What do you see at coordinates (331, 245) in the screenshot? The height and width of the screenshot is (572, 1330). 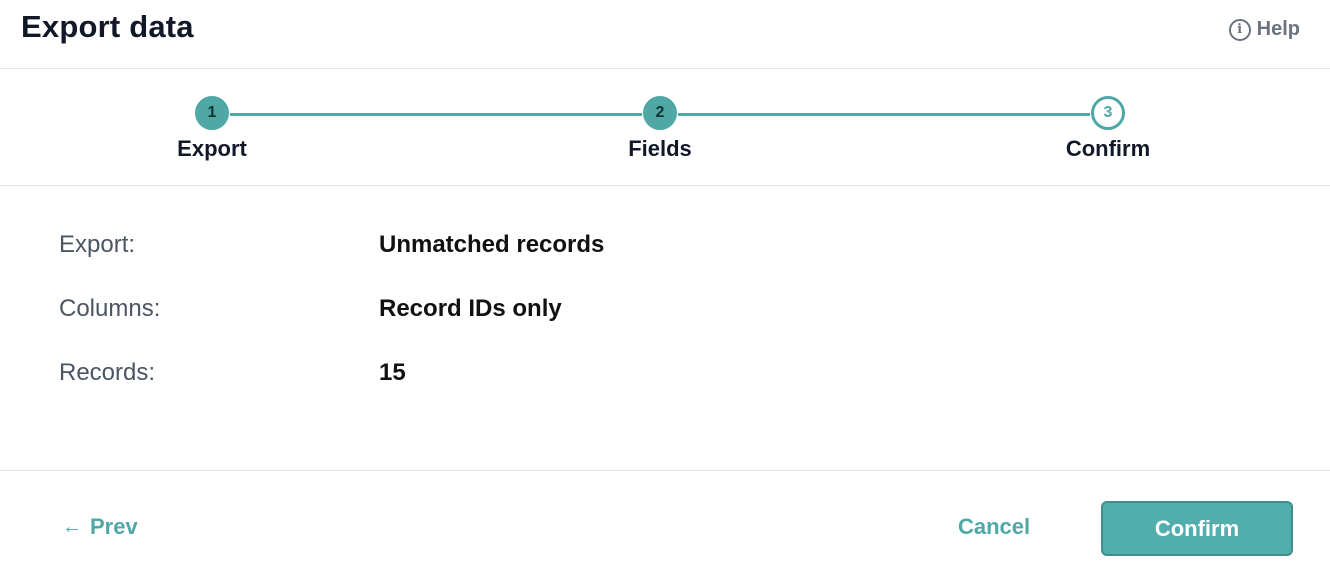 I see `summary-row-export: Export: Unmatched records` at bounding box center [331, 245].